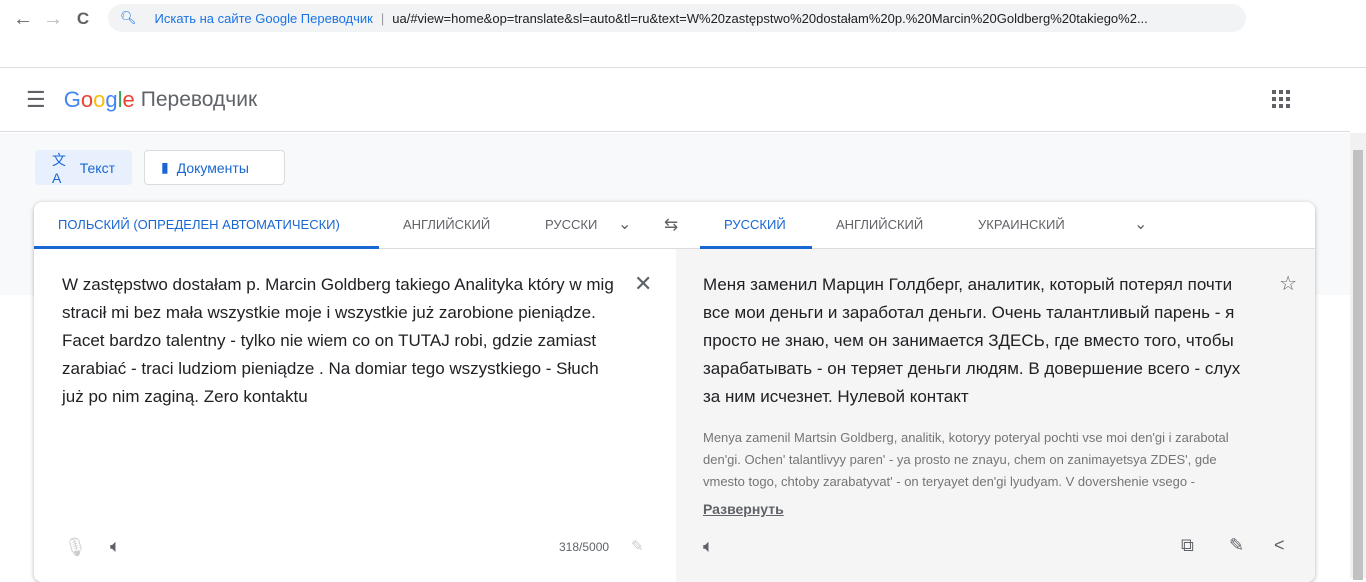  I want to click on tab-source-detected: ПОЛЬСКИЙ (ОПРЕДЕЛЕН АВТОМАТИЧЕСКИ), so click(206, 225).